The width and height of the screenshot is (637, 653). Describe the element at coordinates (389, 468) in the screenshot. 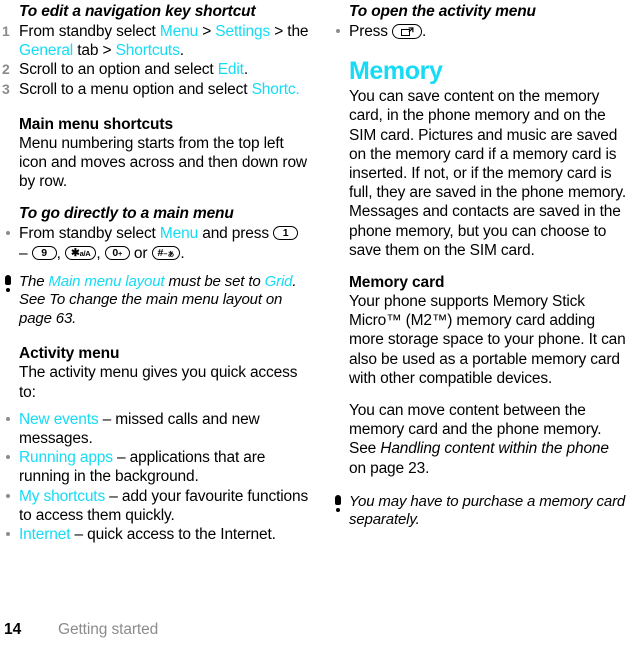

I see `plain-text: on page 23.` at that location.